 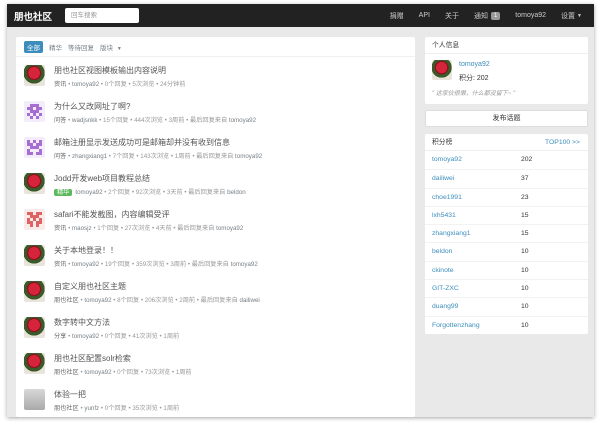 I want to click on ranking-row: GIT-ZXC 10, so click(x=506, y=288).